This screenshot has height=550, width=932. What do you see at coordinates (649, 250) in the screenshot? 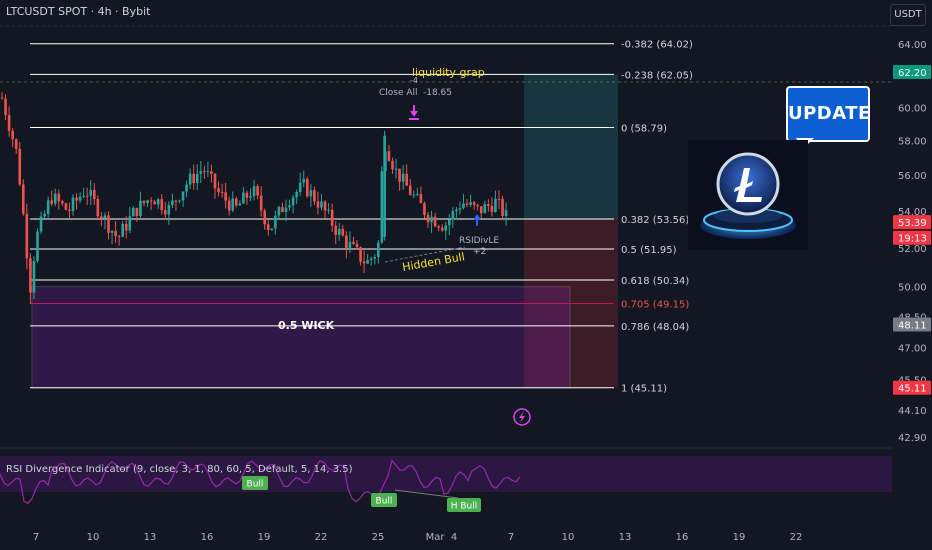
I see `fib-label-0.5: 0.5 (51.95)` at bounding box center [649, 250].